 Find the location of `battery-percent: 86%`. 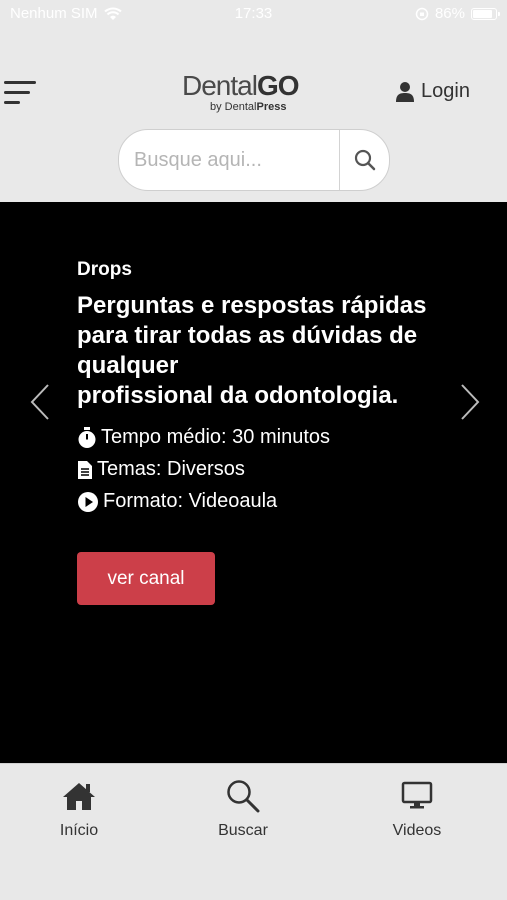

battery-percent: 86% is located at coordinates (449, 13).